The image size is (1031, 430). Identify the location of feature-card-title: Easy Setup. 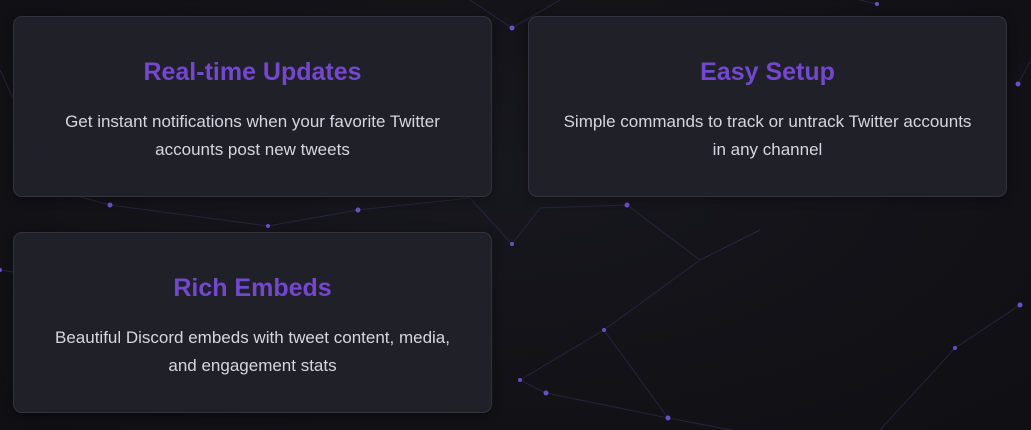
(767, 72).